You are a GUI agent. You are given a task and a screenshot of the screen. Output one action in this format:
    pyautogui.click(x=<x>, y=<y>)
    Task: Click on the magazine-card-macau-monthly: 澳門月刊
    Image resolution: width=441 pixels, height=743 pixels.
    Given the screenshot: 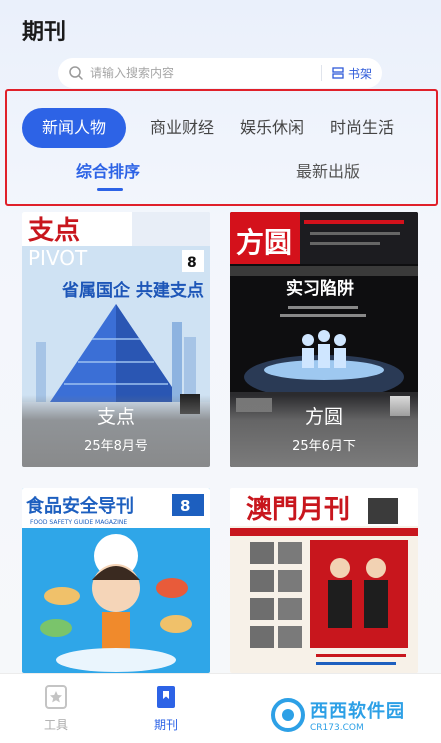 What is the action you would take?
    pyautogui.click(x=324, y=580)
    